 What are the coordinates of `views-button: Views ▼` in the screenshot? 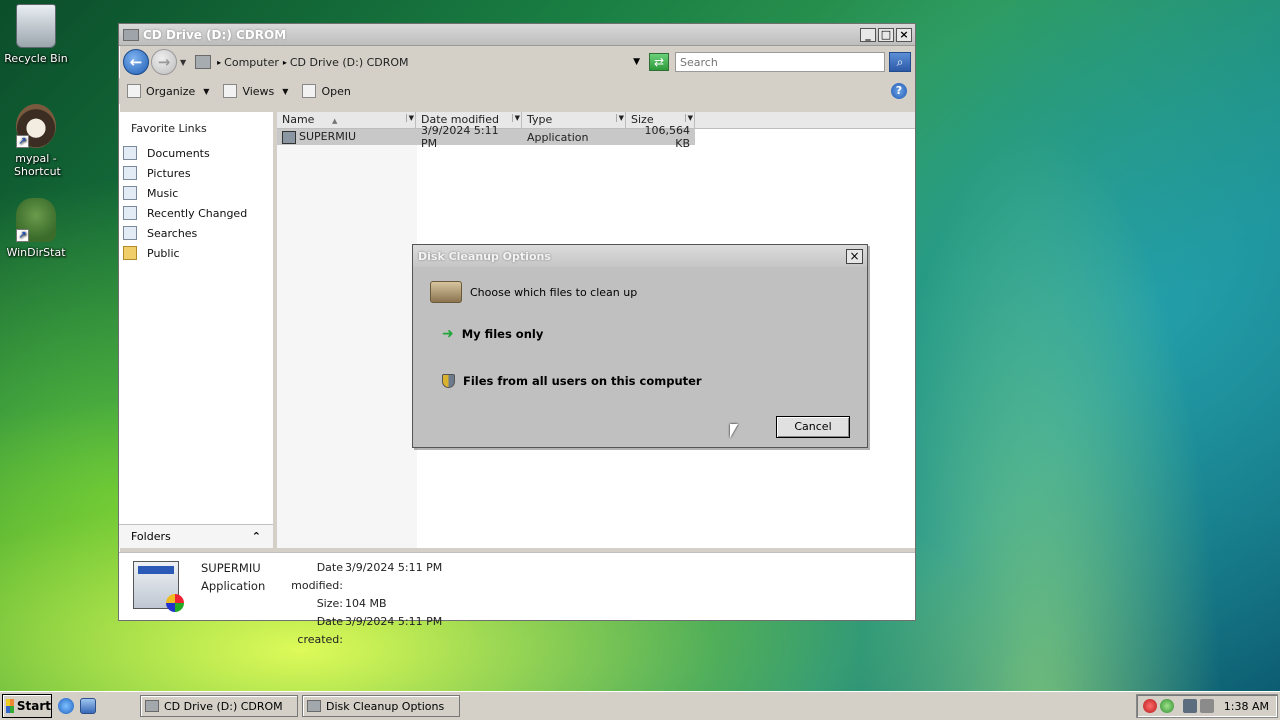 It's located at (255, 91).